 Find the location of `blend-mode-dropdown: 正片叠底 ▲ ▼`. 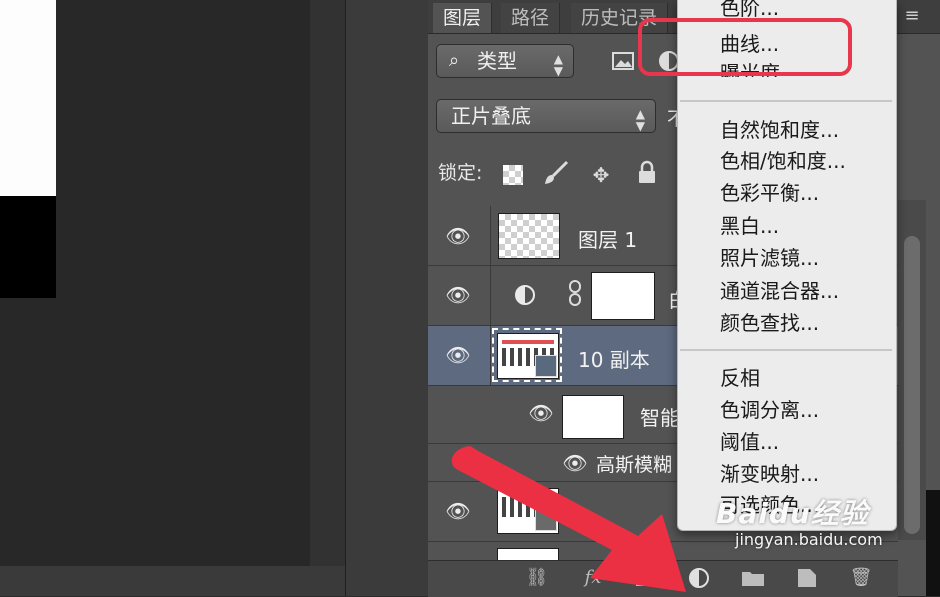

blend-mode-dropdown: 正片叠底 ▲ ▼ is located at coordinates (546, 116).